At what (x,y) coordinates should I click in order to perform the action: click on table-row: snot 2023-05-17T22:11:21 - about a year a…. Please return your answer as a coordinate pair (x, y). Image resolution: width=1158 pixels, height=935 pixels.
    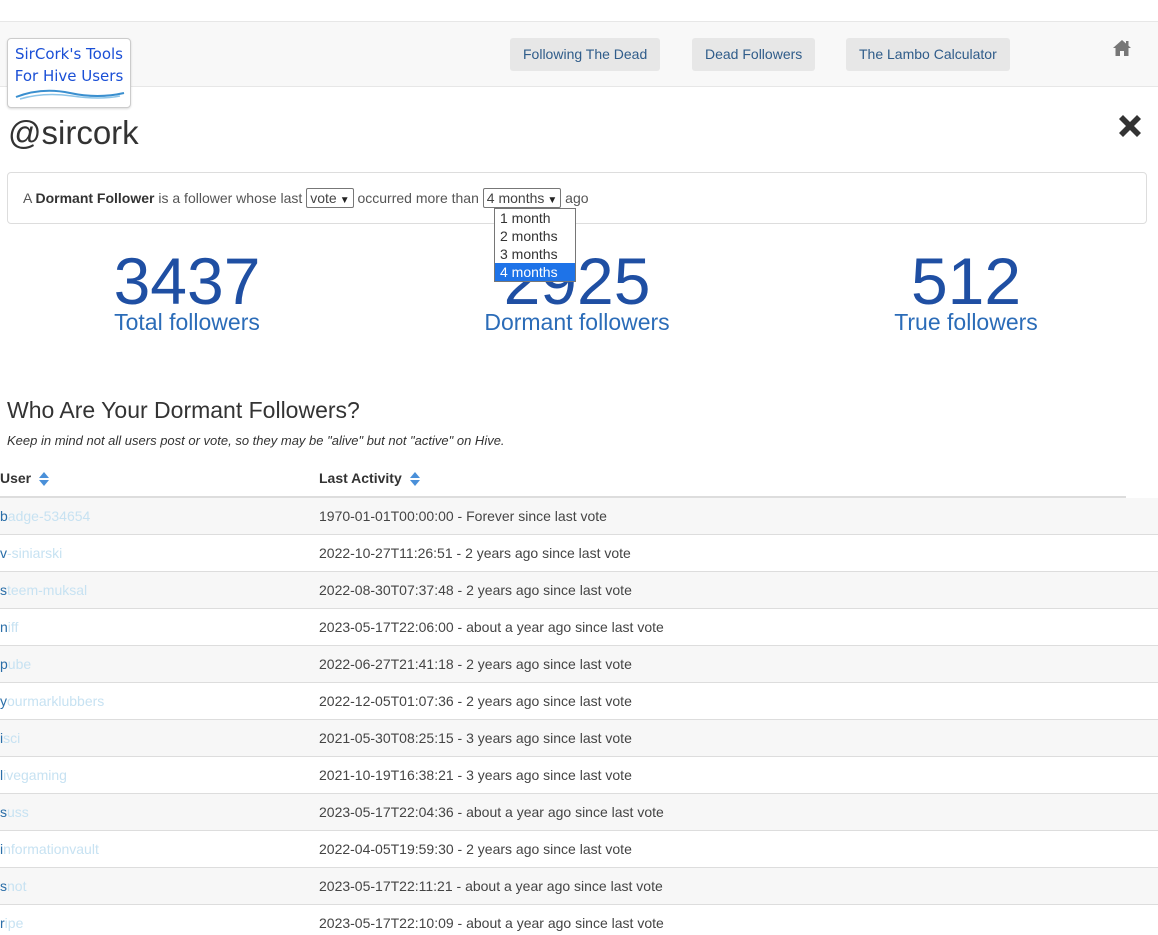
    Looking at the image, I should click on (579, 886).